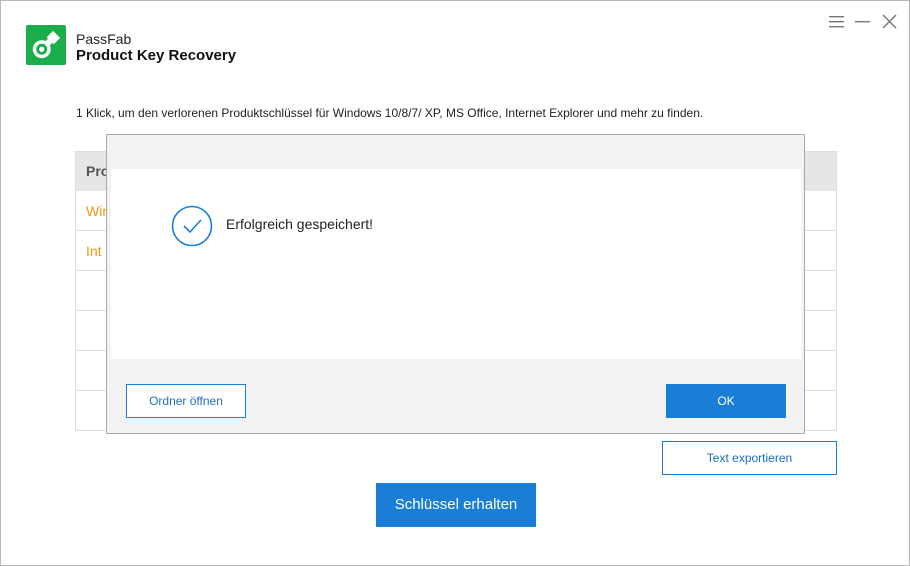 The height and width of the screenshot is (566, 910). I want to click on app-logo, so click(46, 45).